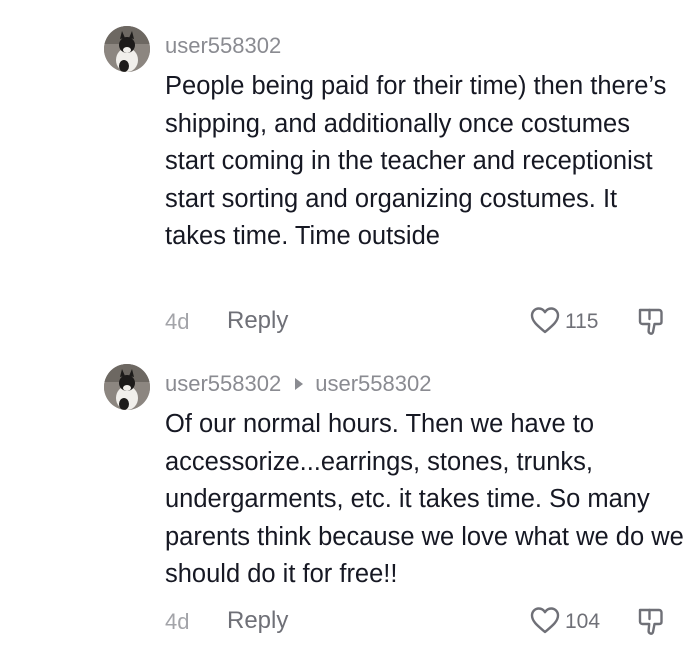 This screenshot has width=700, height=652. Describe the element at coordinates (425, 321) in the screenshot. I see `comment-actions: 4d Reply 115` at that location.